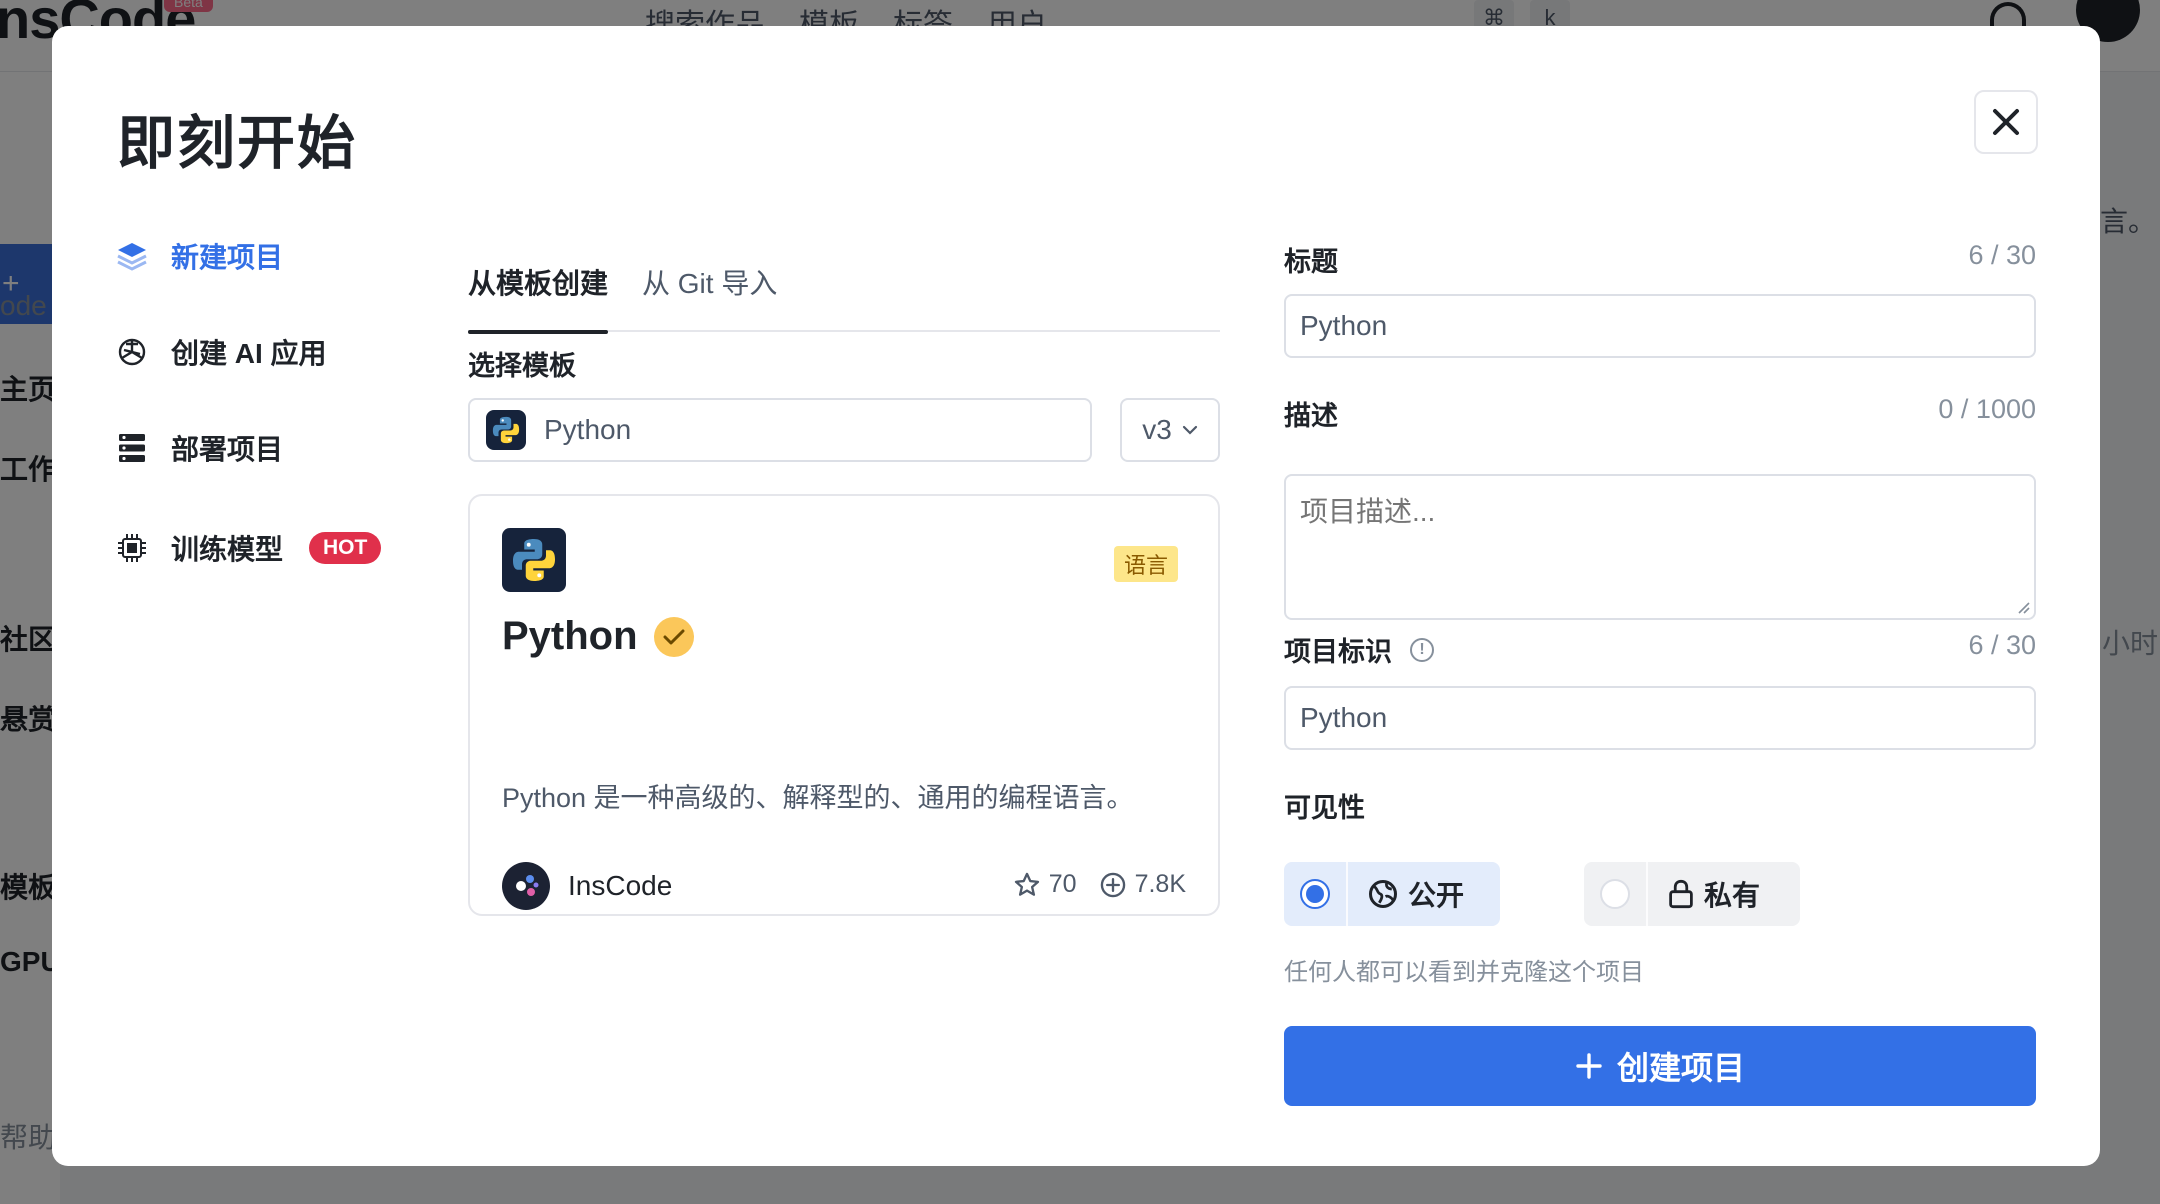 The height and width of the screenshot is (1204, 2160). I want to click on tab-from-template: 从模板创建, so click(538, 285).